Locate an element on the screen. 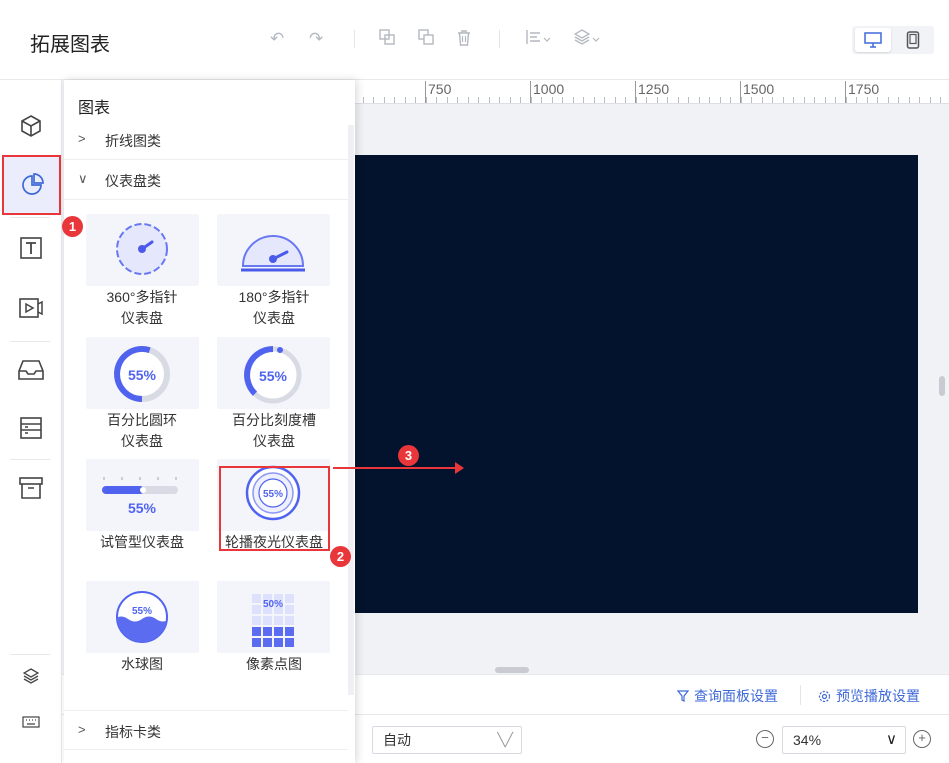  category-line-charts: > 折线图类 is located at coordinates (206, 140).